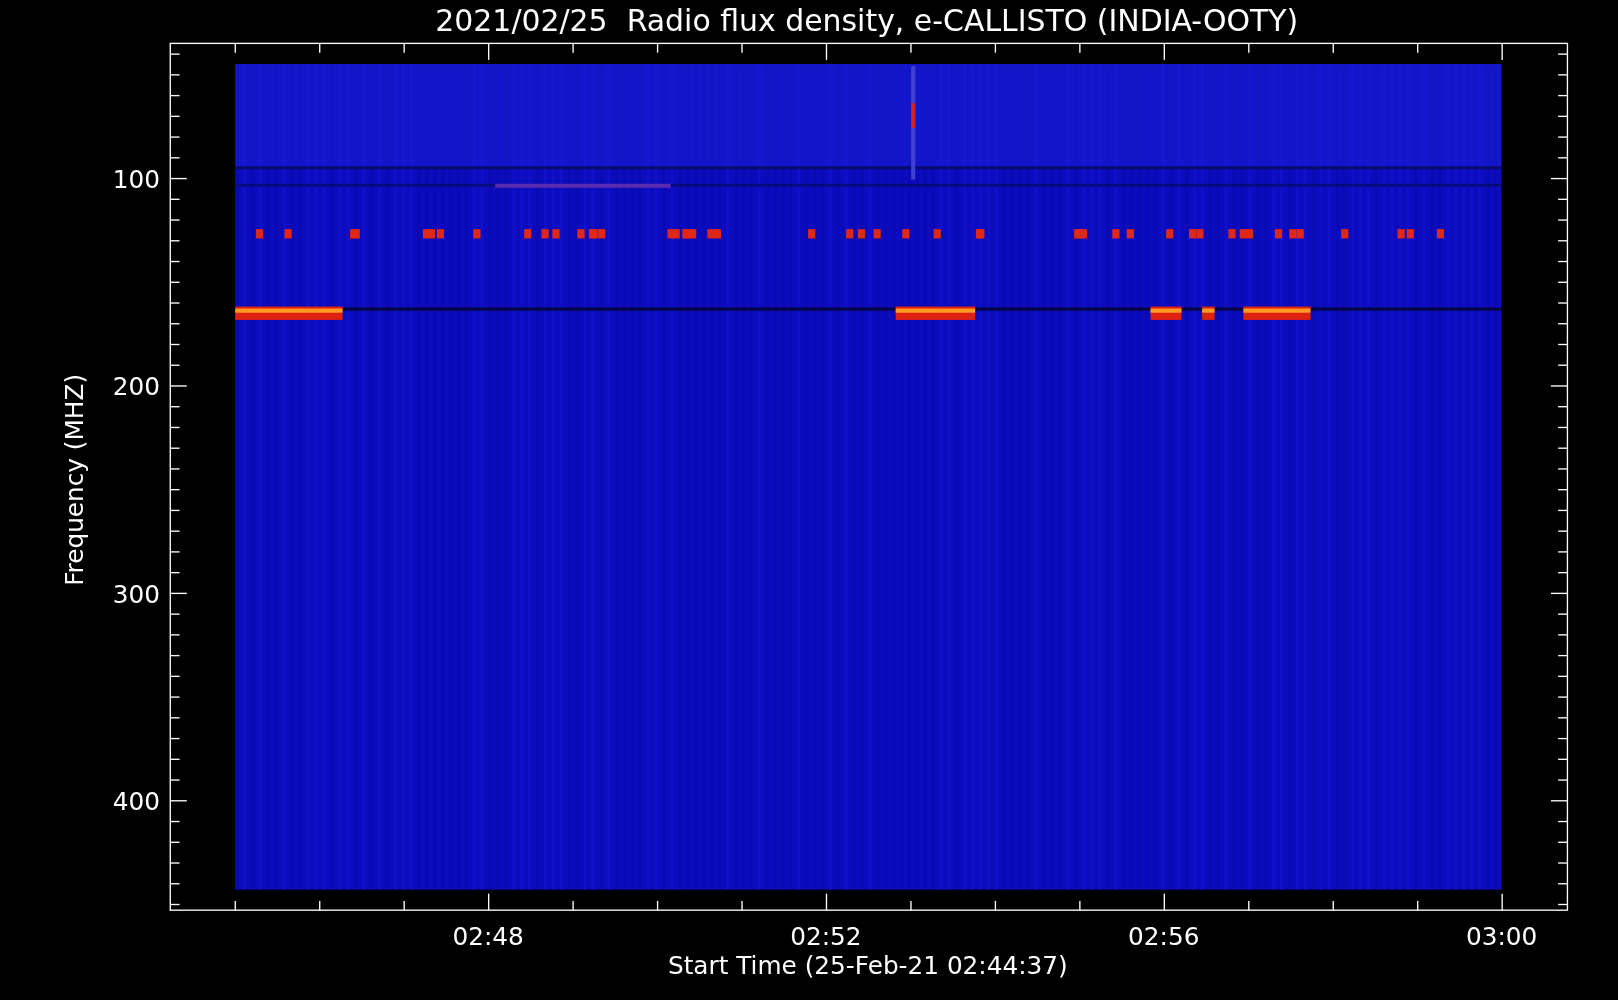 The height and width of the screenshot is (1000, 1618). Describe the element at coordinates (1501, 937) in the screenshot. I see `x-tick-label: 03:00` at that location.